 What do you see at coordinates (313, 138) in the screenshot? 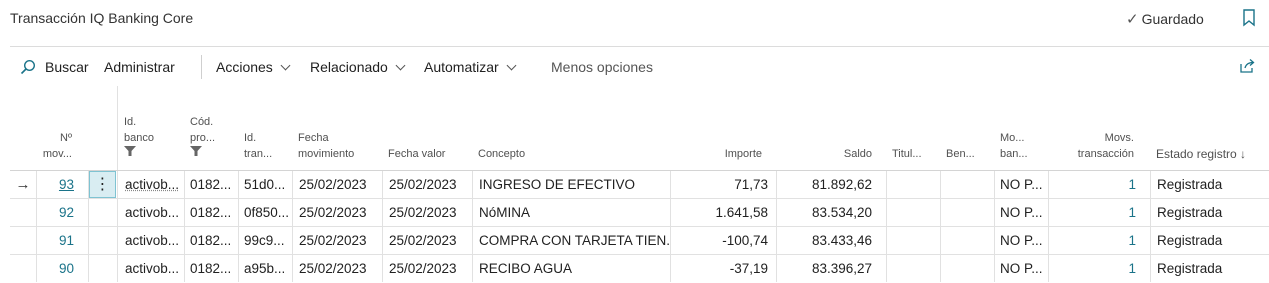
I see `col-header-date-line1: Fecha` at bounding box center [313, 138].